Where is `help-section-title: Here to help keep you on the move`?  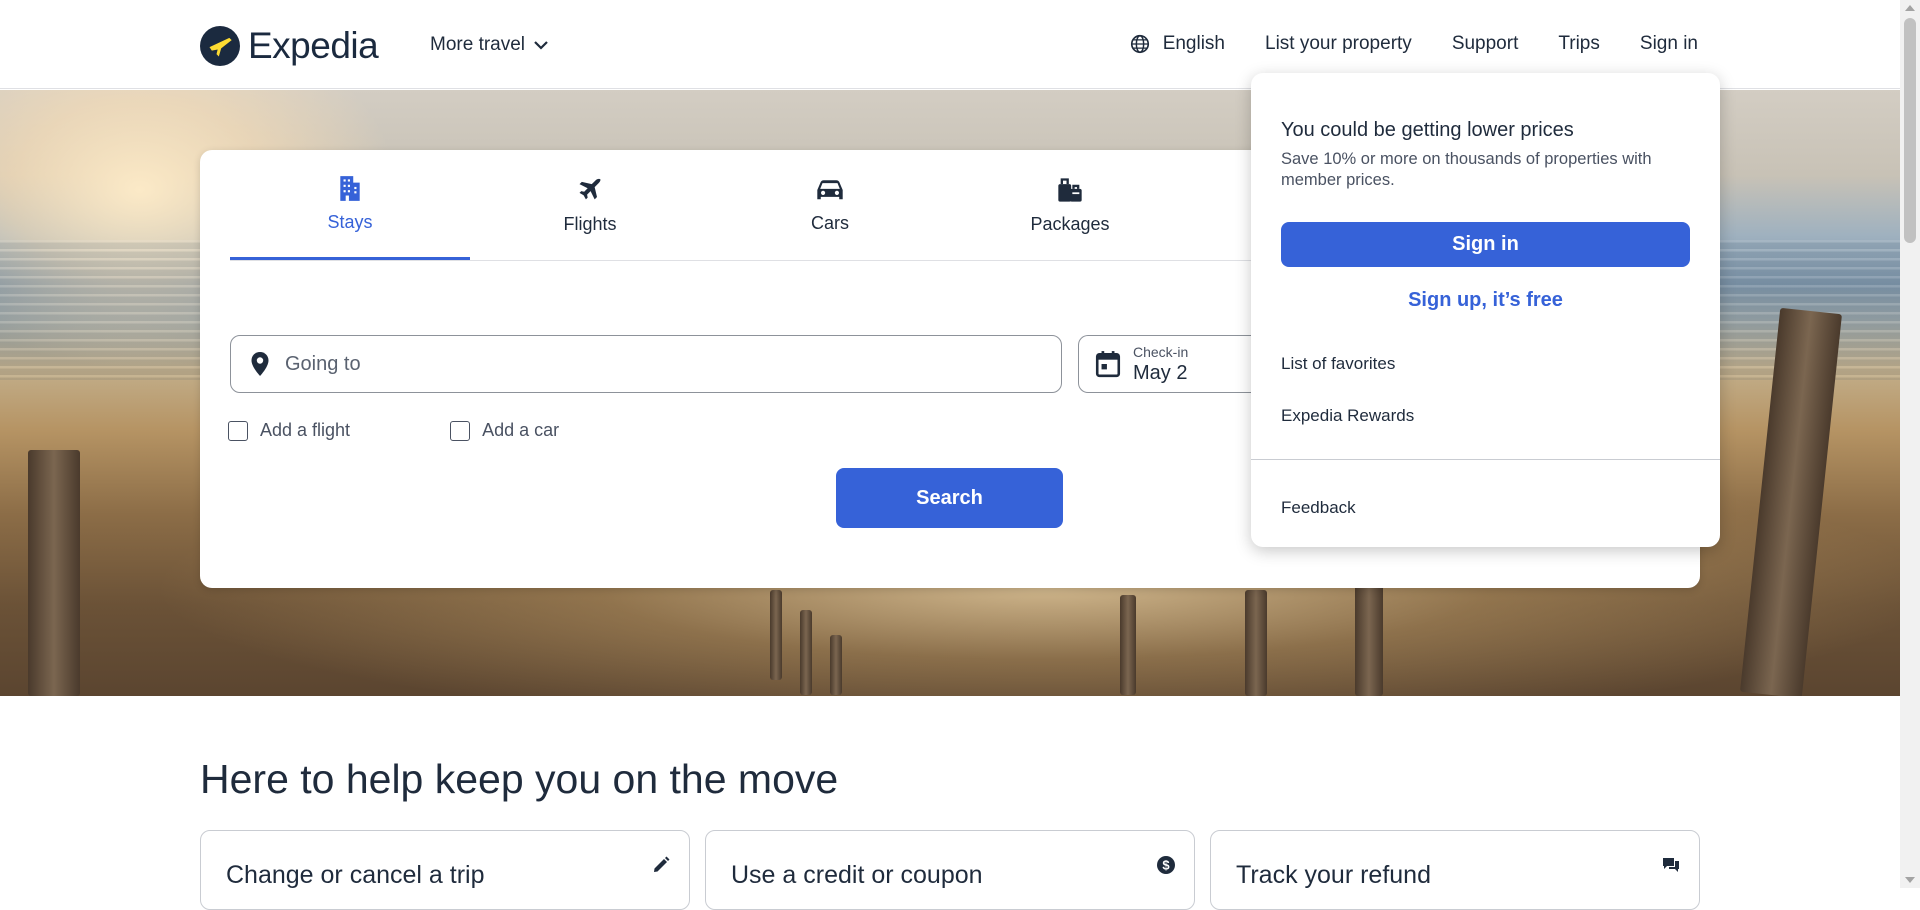 help-section-title: Here to help keep you on the move is located at coordinates (519, 779).